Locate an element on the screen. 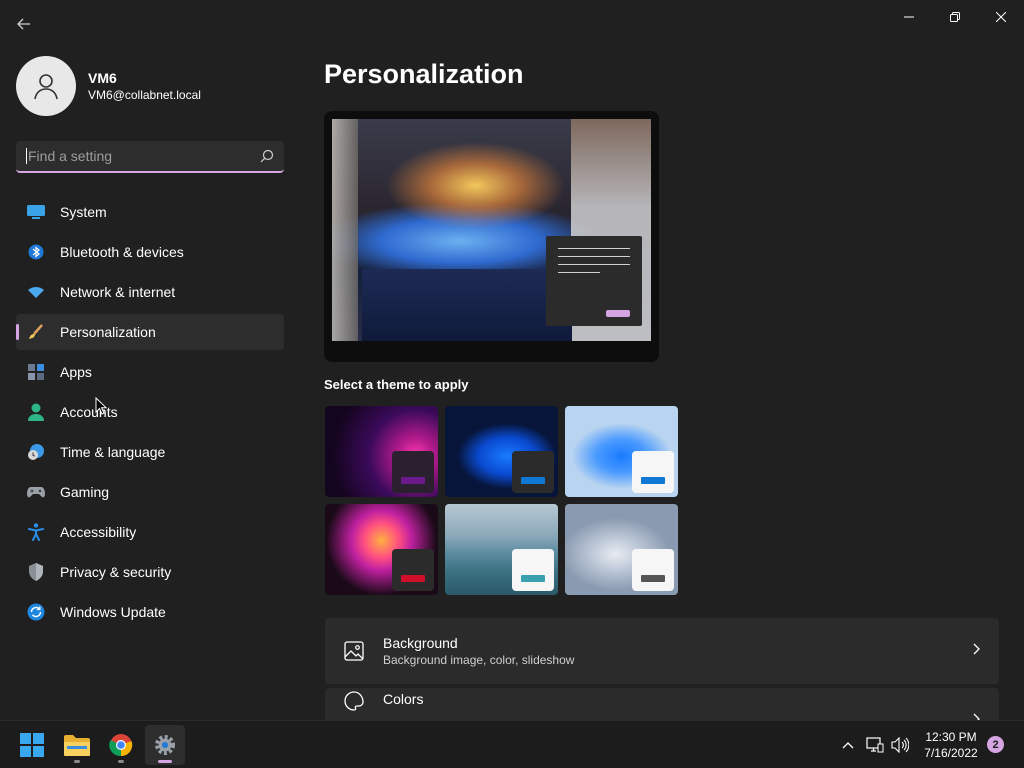 This screenshot has width=1024, height=768. system-icon is located at coordinates (36, 212).